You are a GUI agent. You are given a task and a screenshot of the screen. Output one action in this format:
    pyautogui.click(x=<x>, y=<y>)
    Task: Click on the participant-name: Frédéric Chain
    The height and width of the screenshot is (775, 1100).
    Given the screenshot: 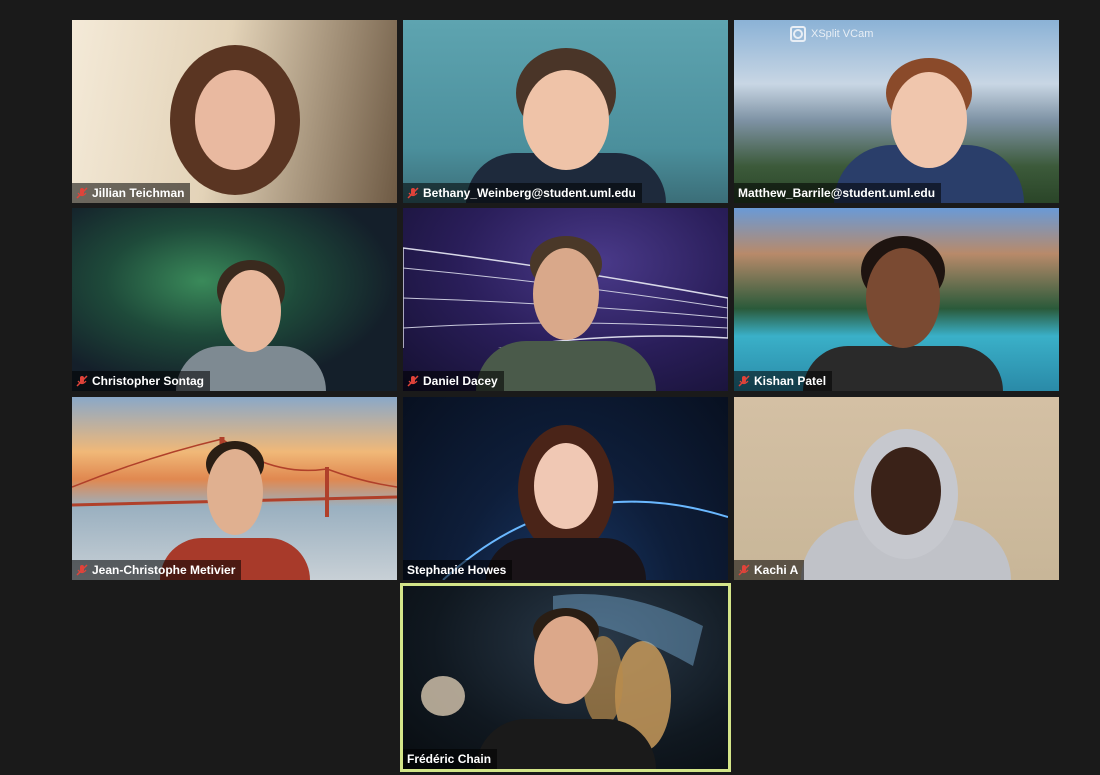 What is the action you would take?
    pyautogui.click(x=449, y=759)
    